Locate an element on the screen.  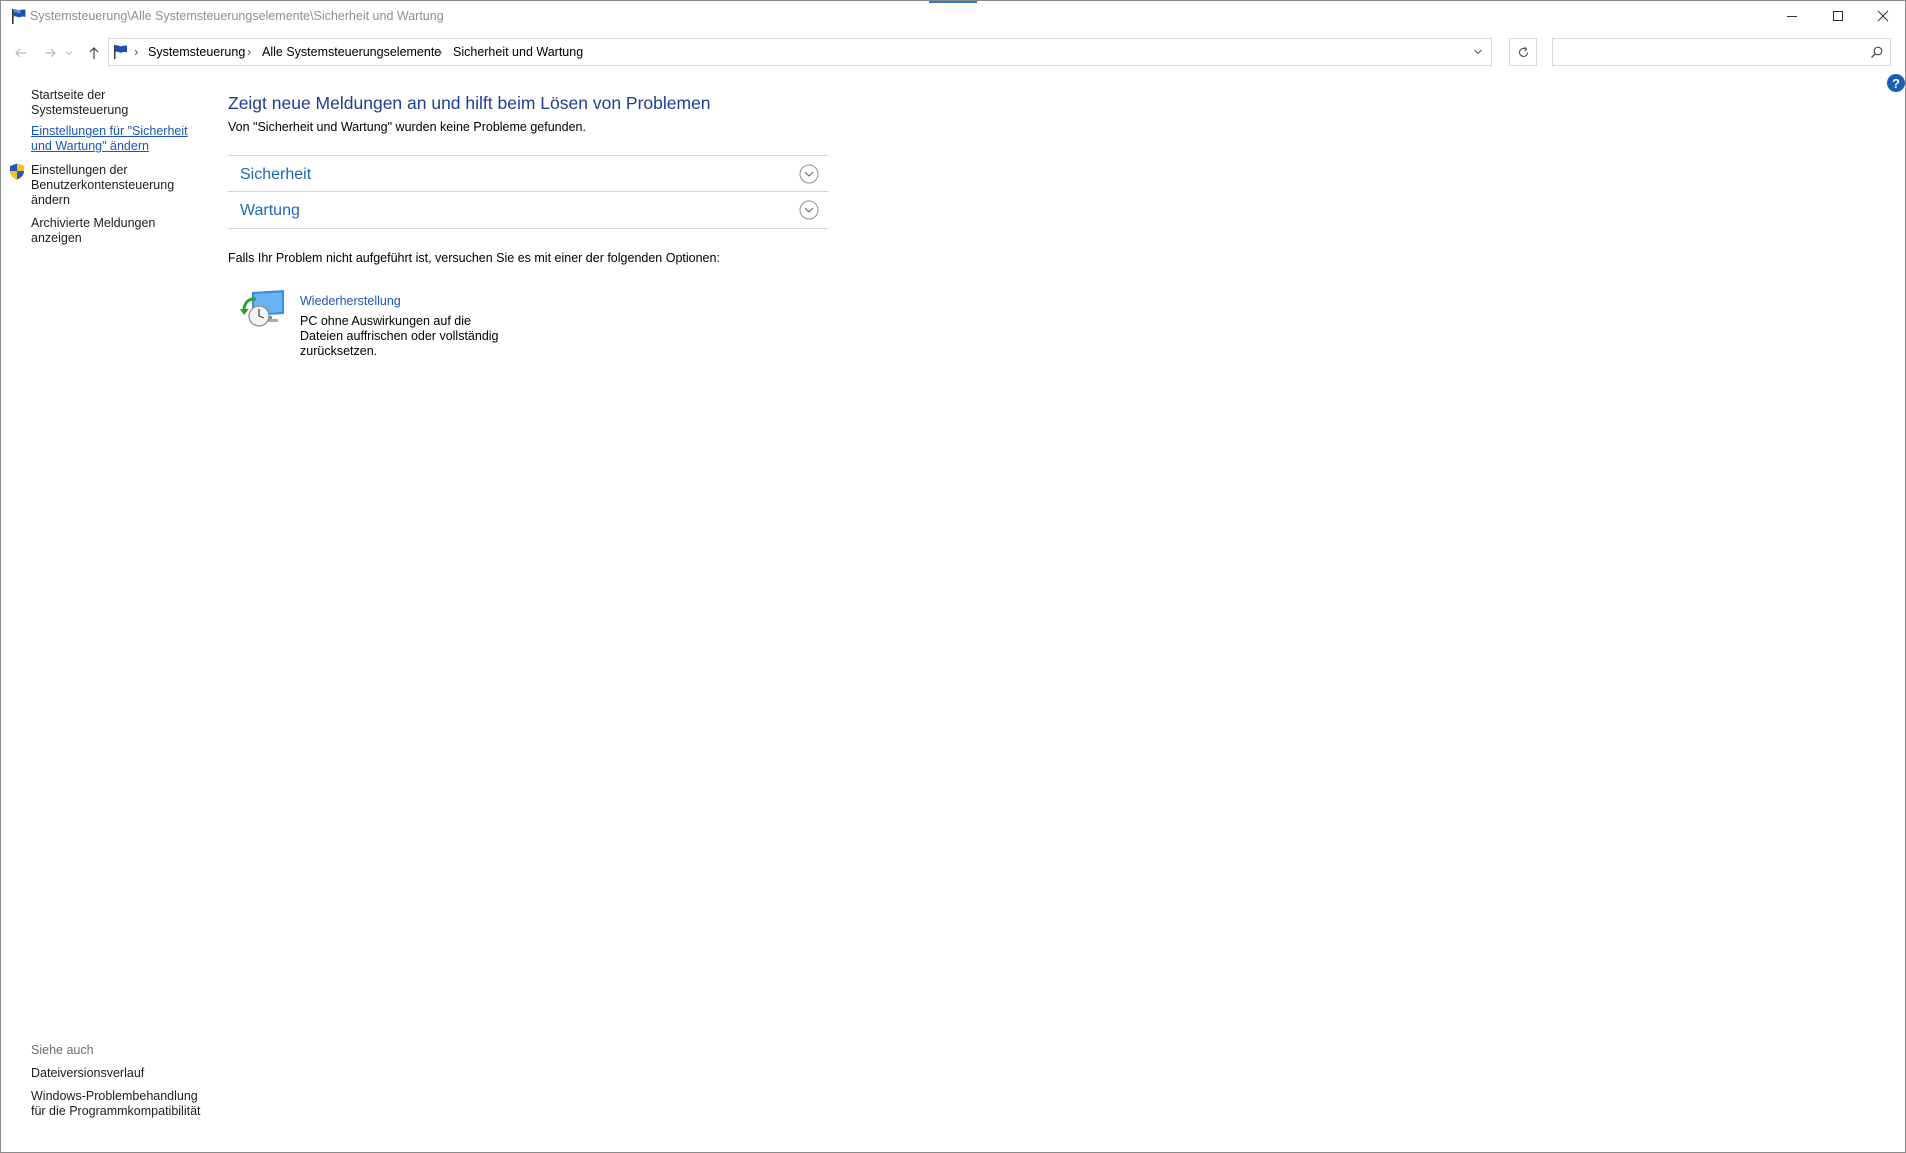
recent-locations-button is located at coordinates (69, 53).